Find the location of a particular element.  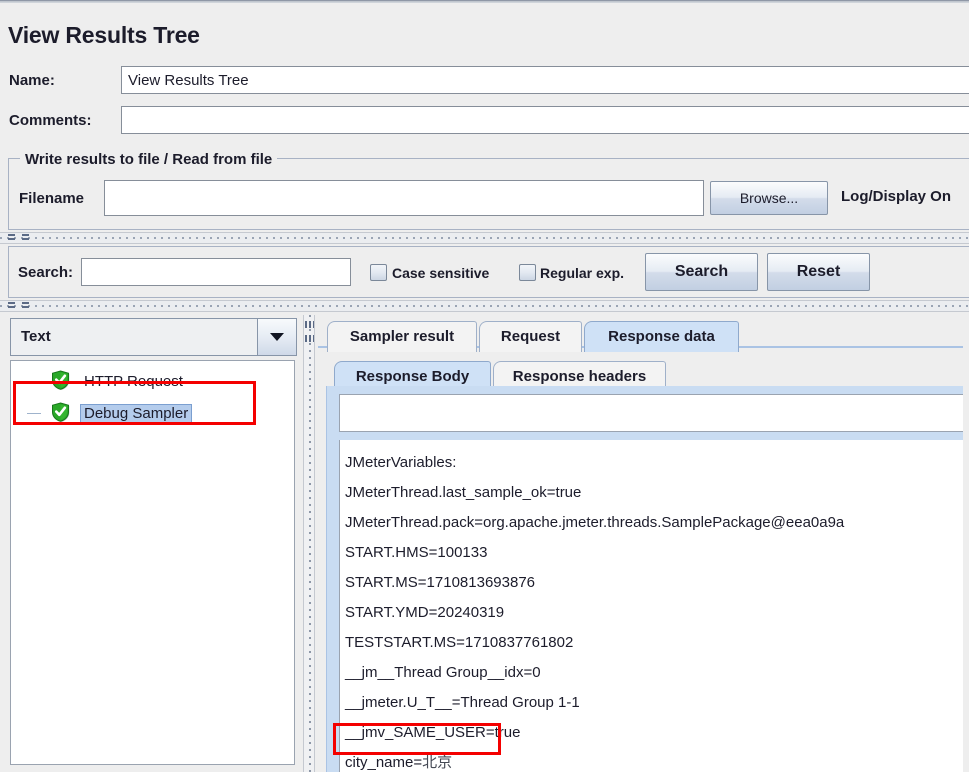

response-body-line: START.MS=1710813693876 is located at coordinates (440, 582).